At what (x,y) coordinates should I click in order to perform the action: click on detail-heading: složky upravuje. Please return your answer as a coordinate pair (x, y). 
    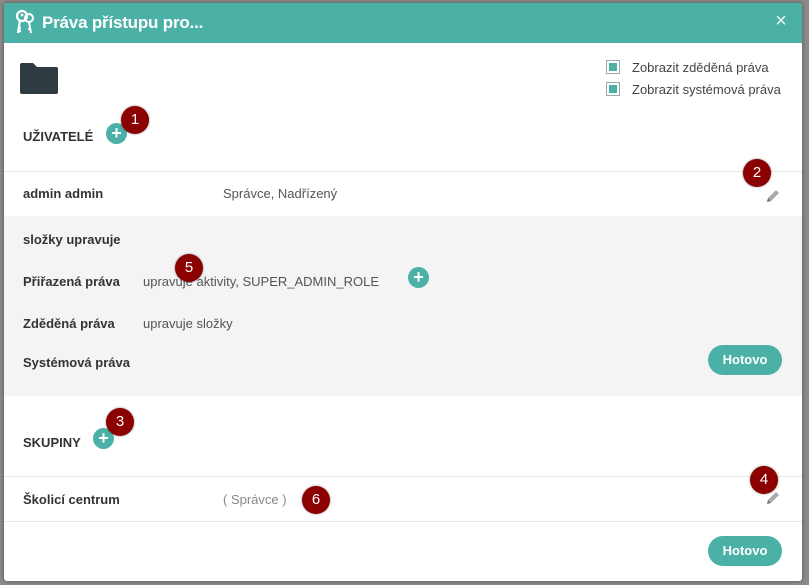
    Looking at the image, I should click on (72, 239).